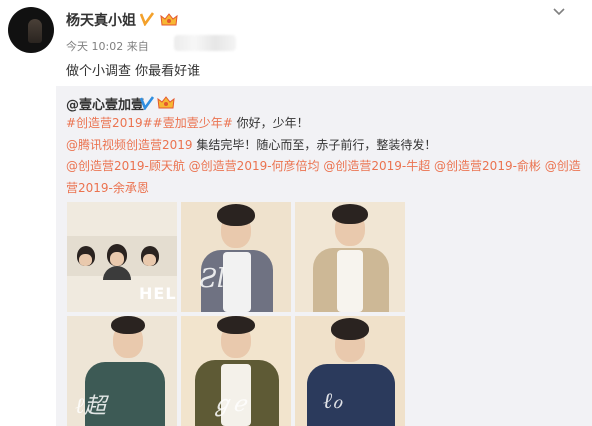 The image size is (592, 426). I want to click on repost-greeting: 你好，少年！, so click(270, 123).